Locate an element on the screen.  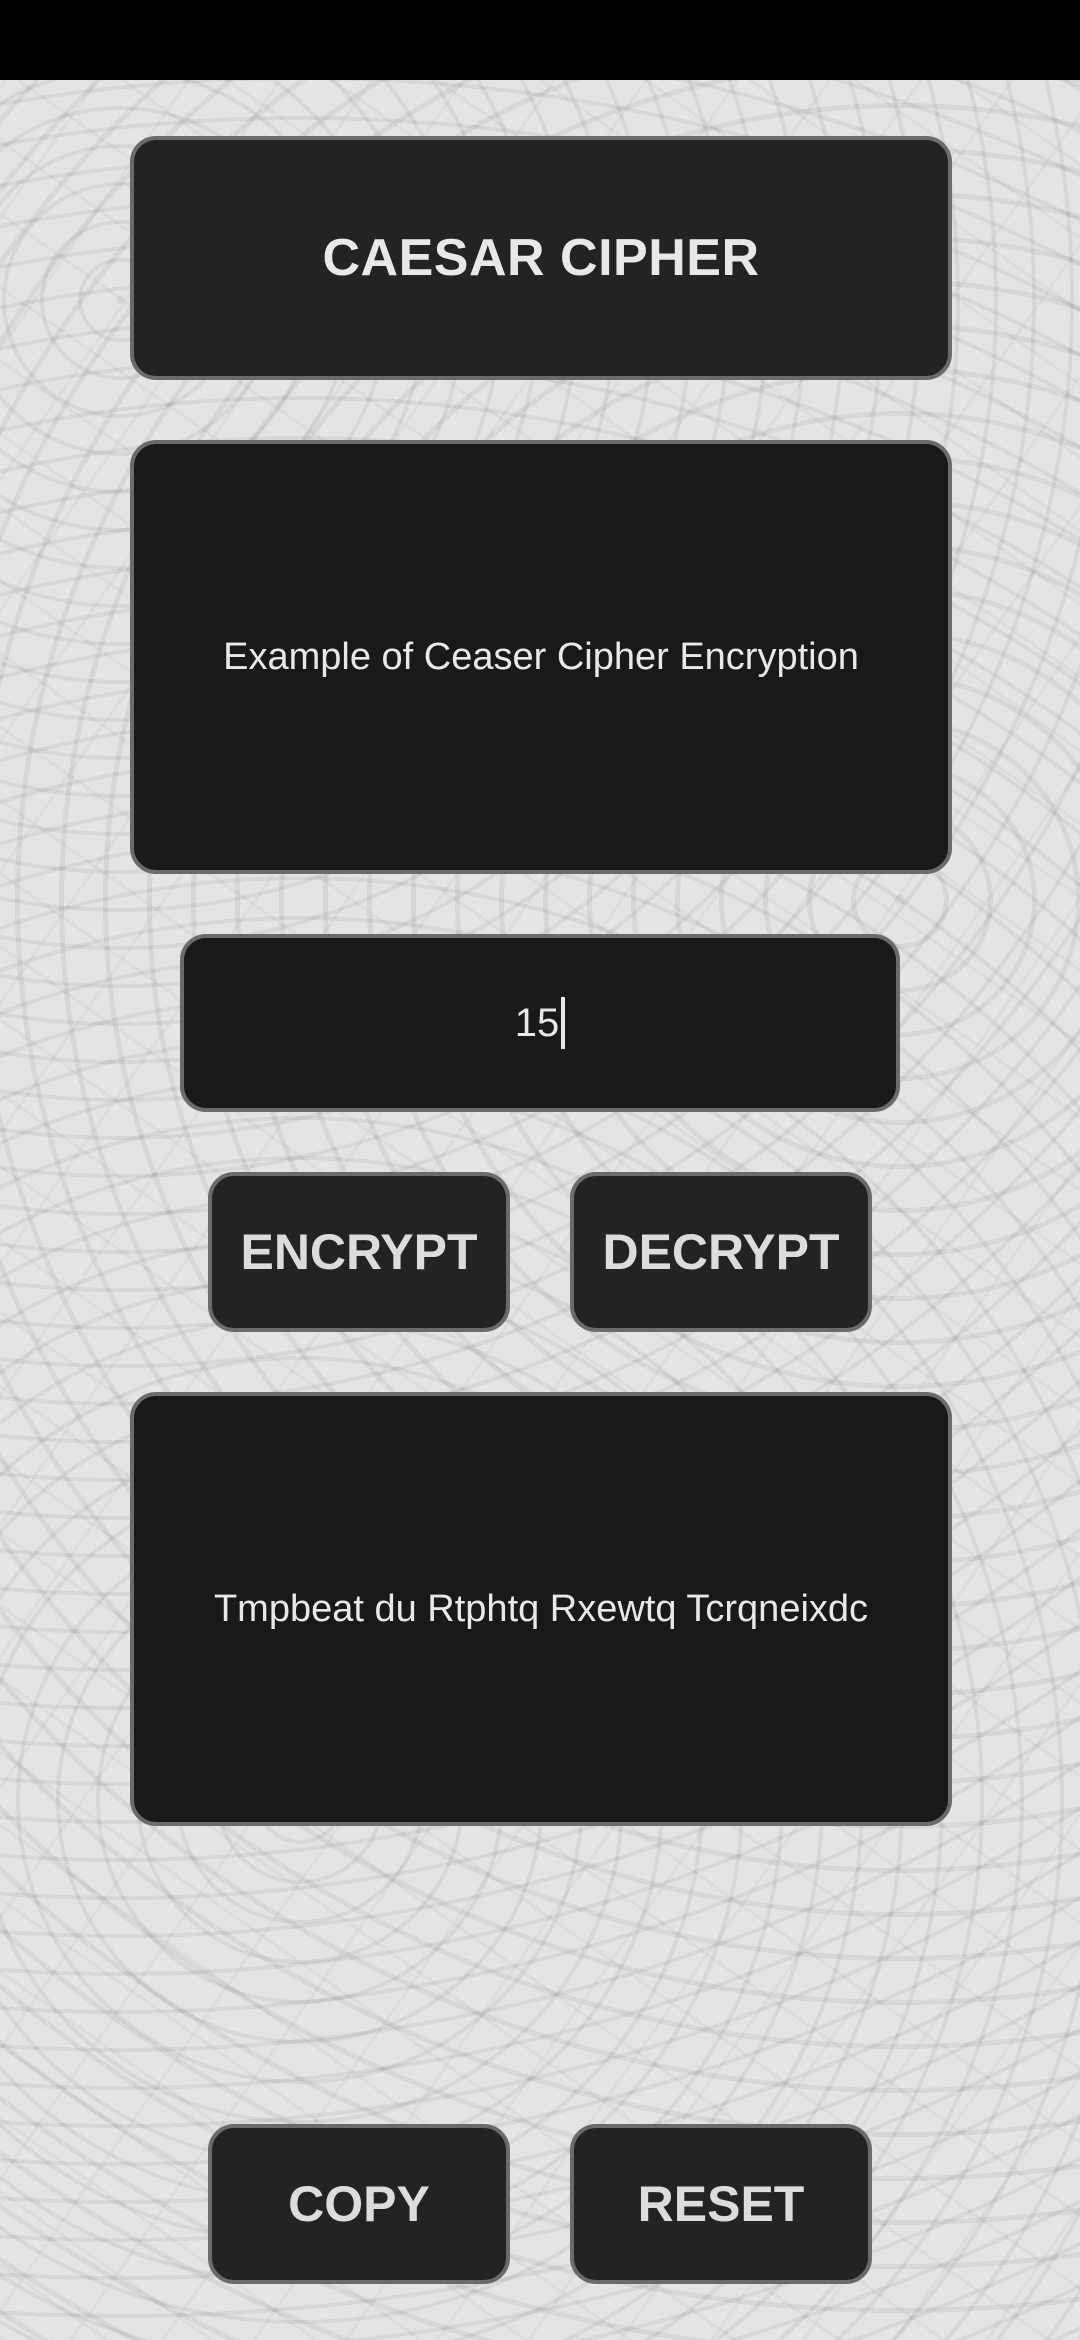
plaintext-input: Example of Ceaser Cipher Encryption is located at coordinates (541, 657).